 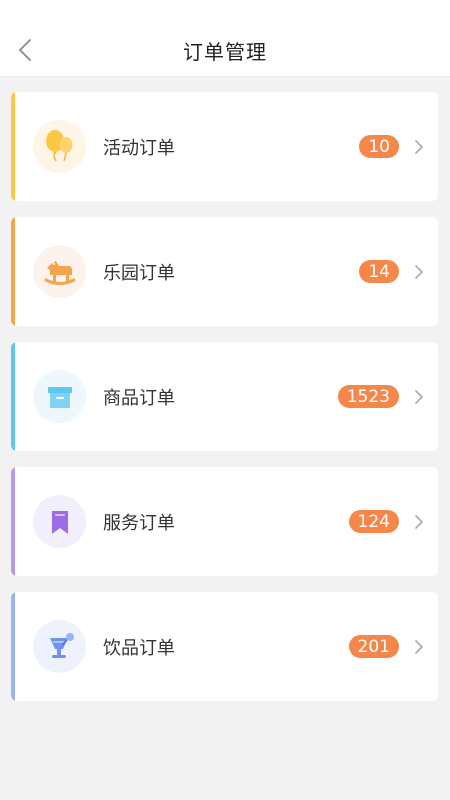 I want to click on bookmark-icon, so click(x=59, y=522).